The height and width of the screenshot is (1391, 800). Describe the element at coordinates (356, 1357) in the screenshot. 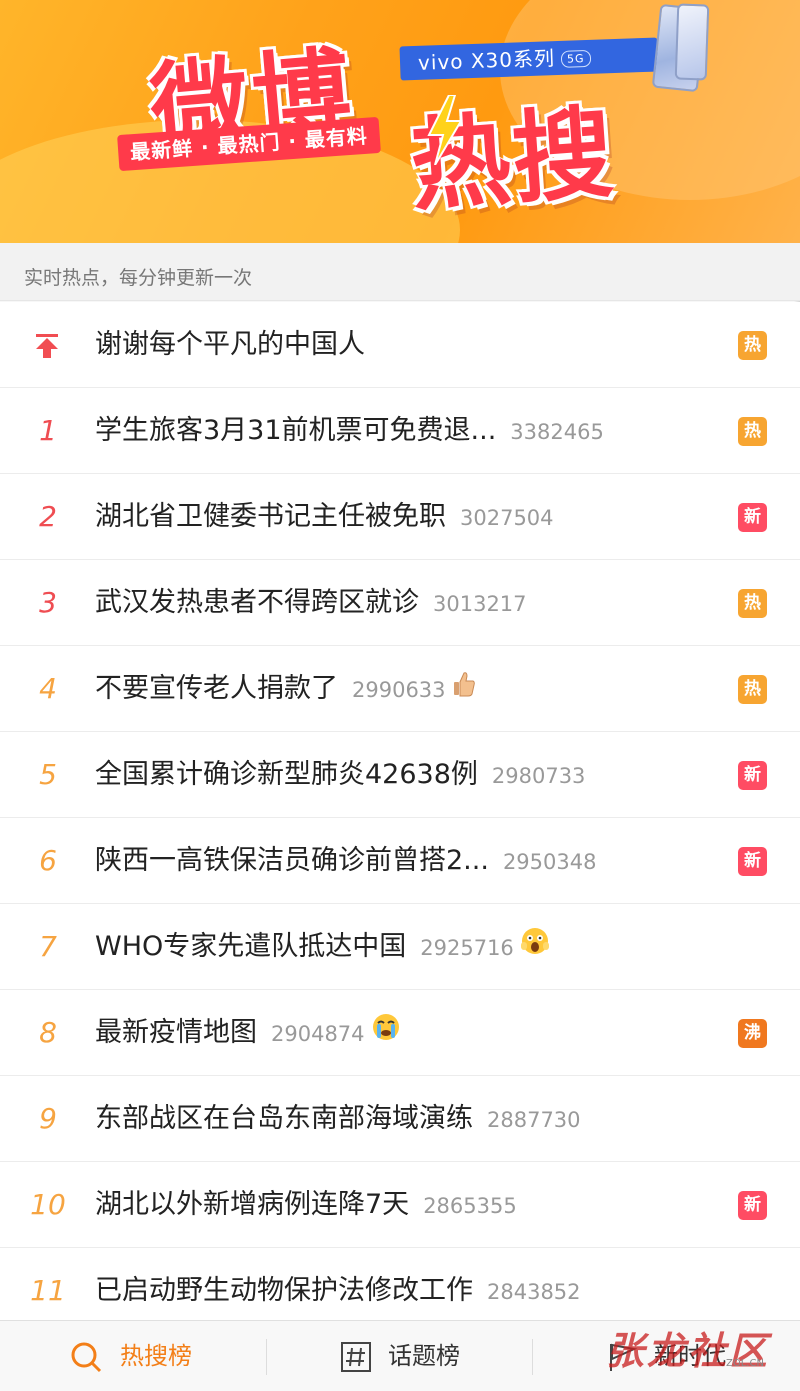

I see `hashtag-icon` at that location.